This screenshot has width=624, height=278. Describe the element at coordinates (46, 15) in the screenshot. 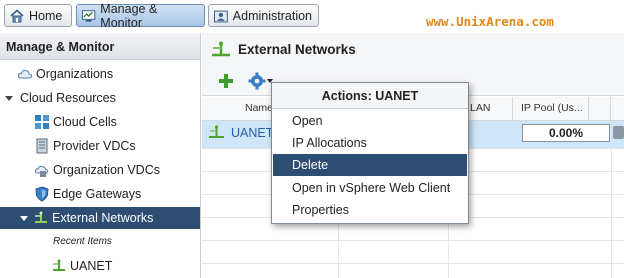

I see `tab-home-label: Home` at that location.